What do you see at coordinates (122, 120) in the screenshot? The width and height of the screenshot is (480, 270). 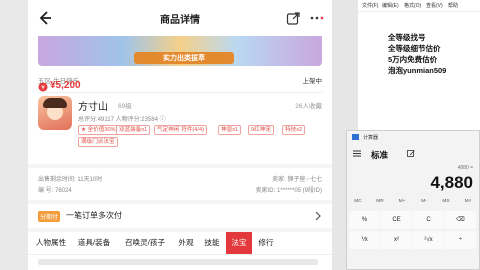 I see `score-line: 总评分:49117 人物评分:23584 ⓘ` at bounding box center [122, 120].